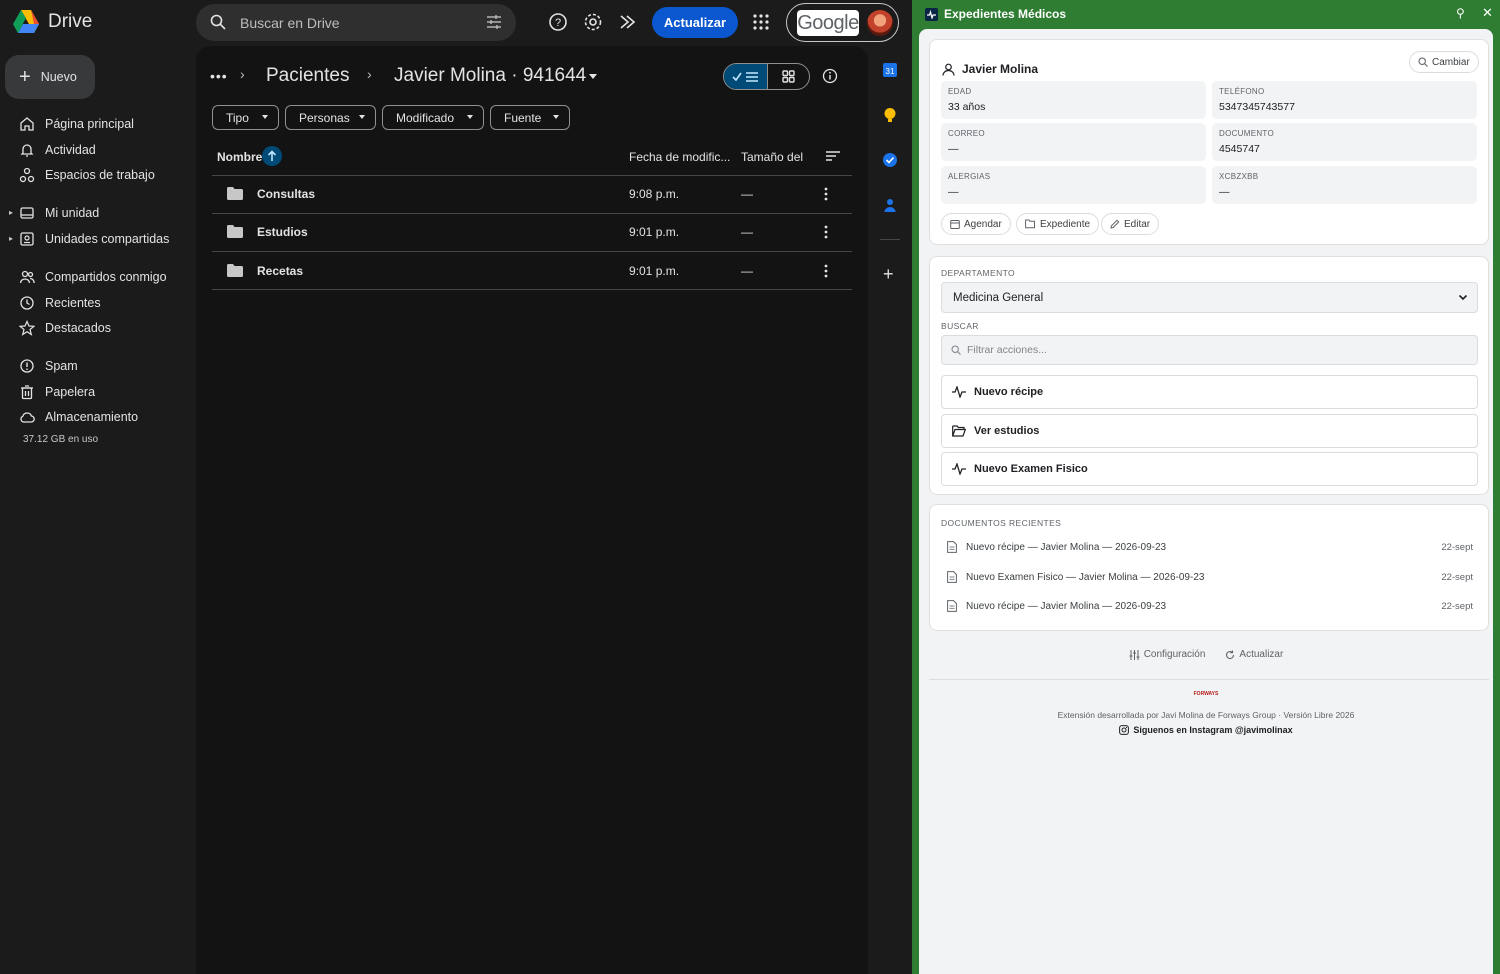  What do you see at coordinates (593, 22) in the screenshot?
I see `settings-gear-icon` at bounding box center [593, 22].